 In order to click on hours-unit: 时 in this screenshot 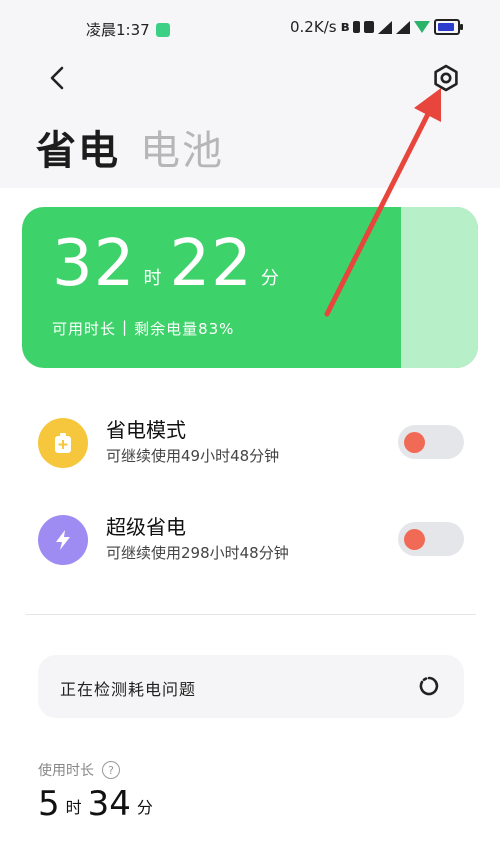, I will do `click(152, 278)`.